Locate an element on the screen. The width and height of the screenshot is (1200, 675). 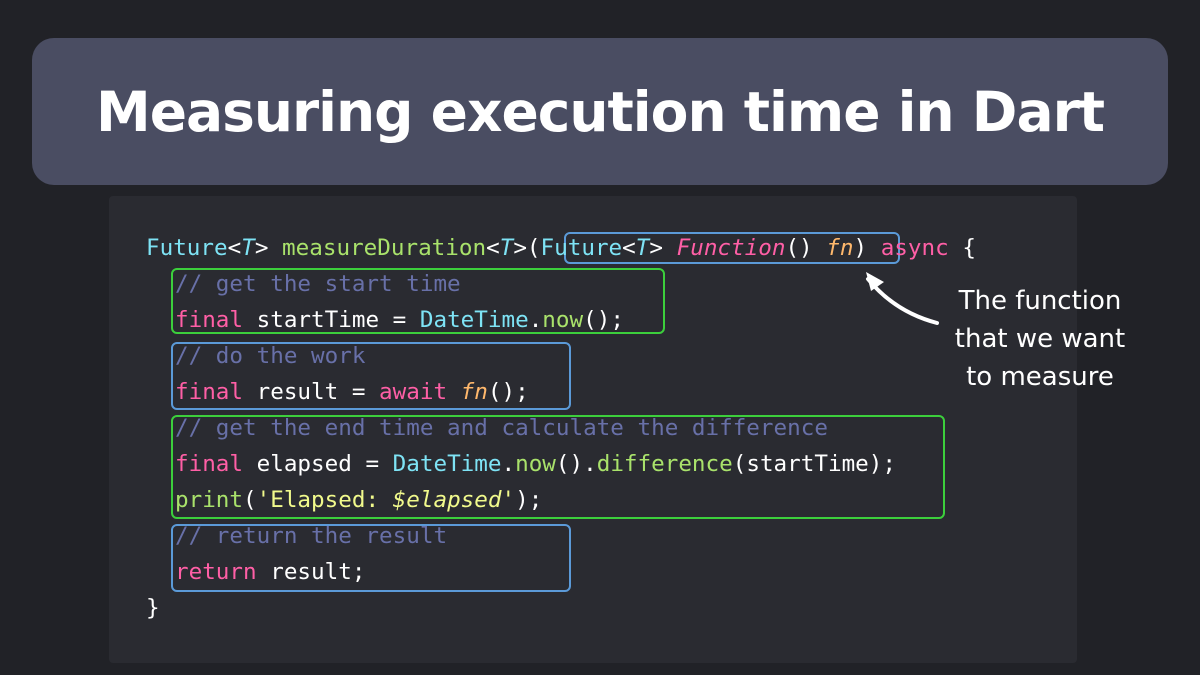
annotation-line: that we want is located at coordinates (1040, 339).